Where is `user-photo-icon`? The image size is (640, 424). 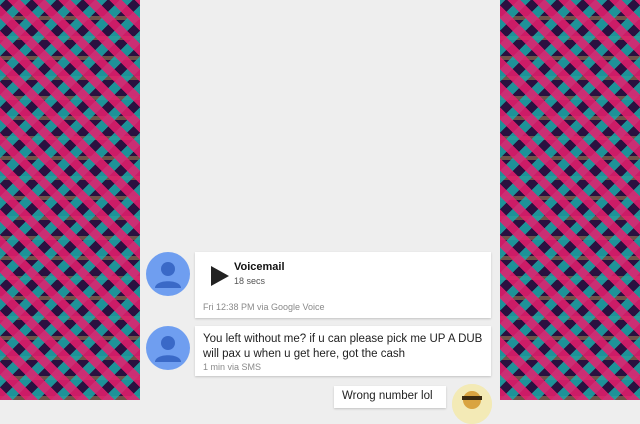 user-photo-icon is located at coordinates (472, 404).